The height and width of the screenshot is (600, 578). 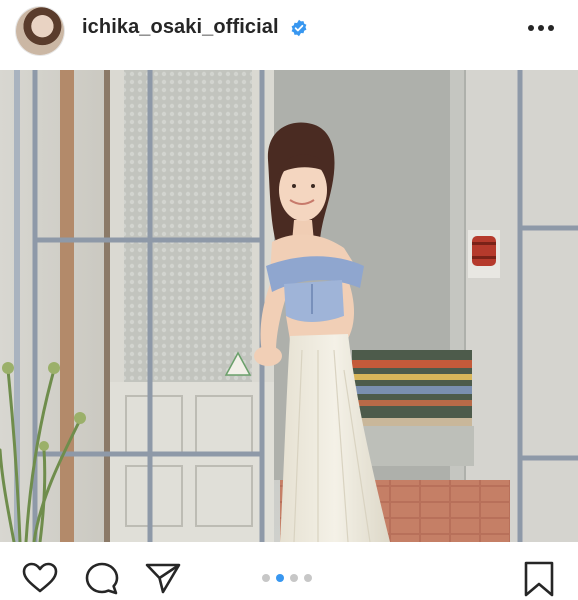 What do you see at coordinates (163, 578) in the screenshot?
I see `paper-plane-icon` at bounding box center [163, 578].